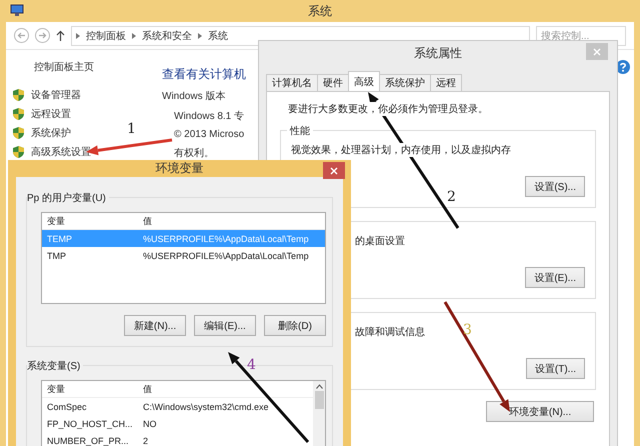  What do you see at coordinates (451, 197) in the screenshot?
I see `step-number: 2` at bounding box center [451, 197].